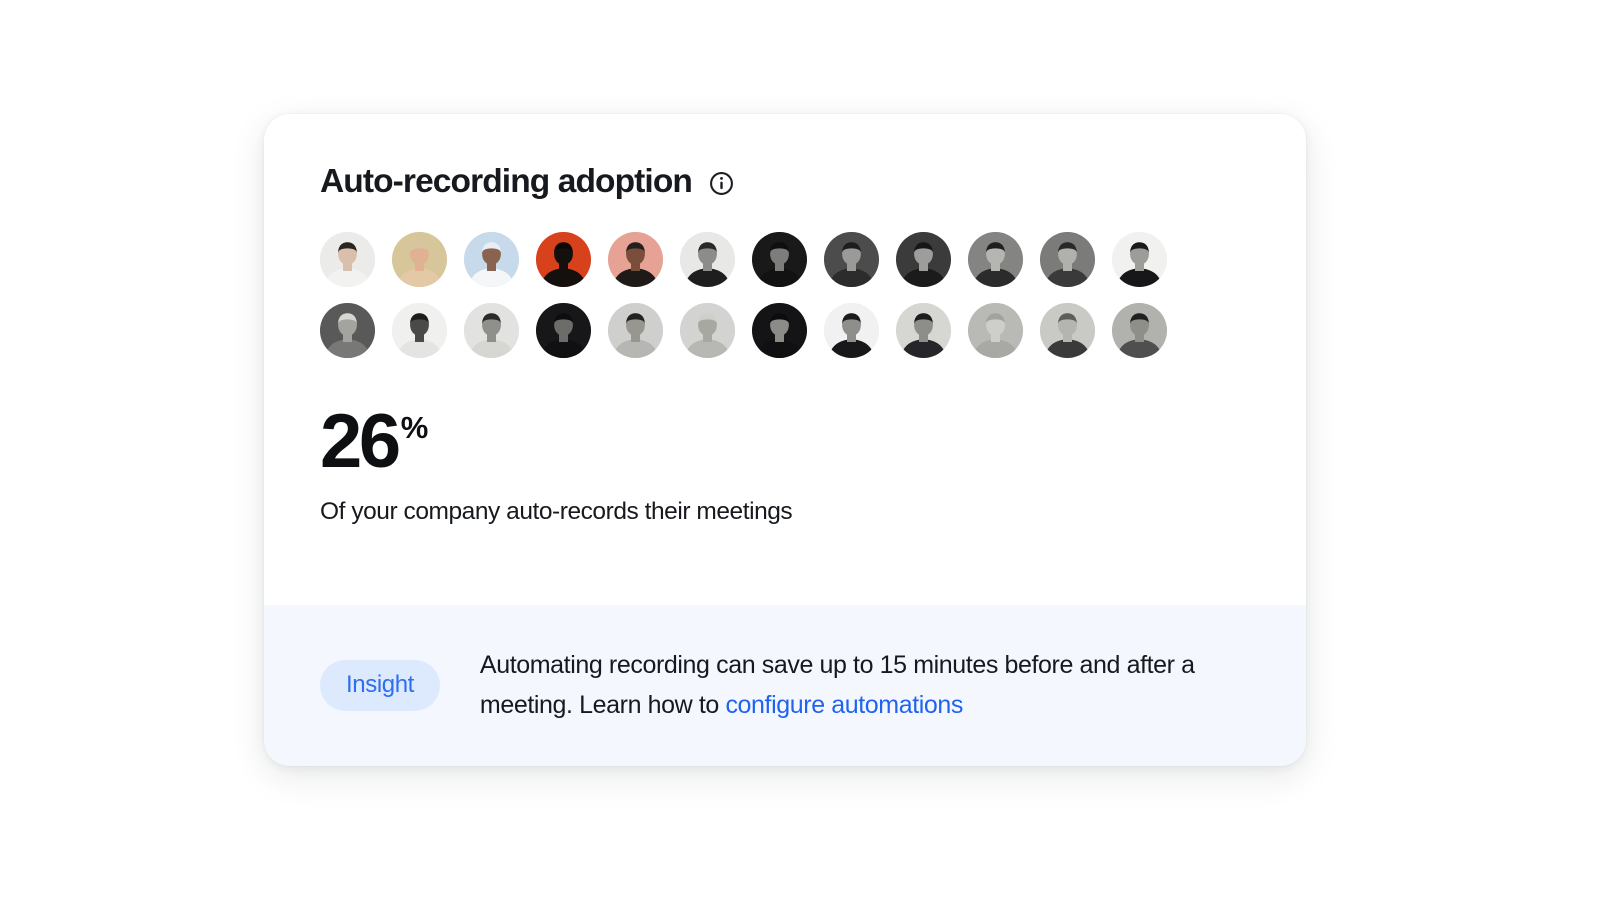 The image size is (1600, 900). What do you see at coordinates (721, 183) in the screenshot?
I see `info-circle-icon` at bounding box center [721, 183].